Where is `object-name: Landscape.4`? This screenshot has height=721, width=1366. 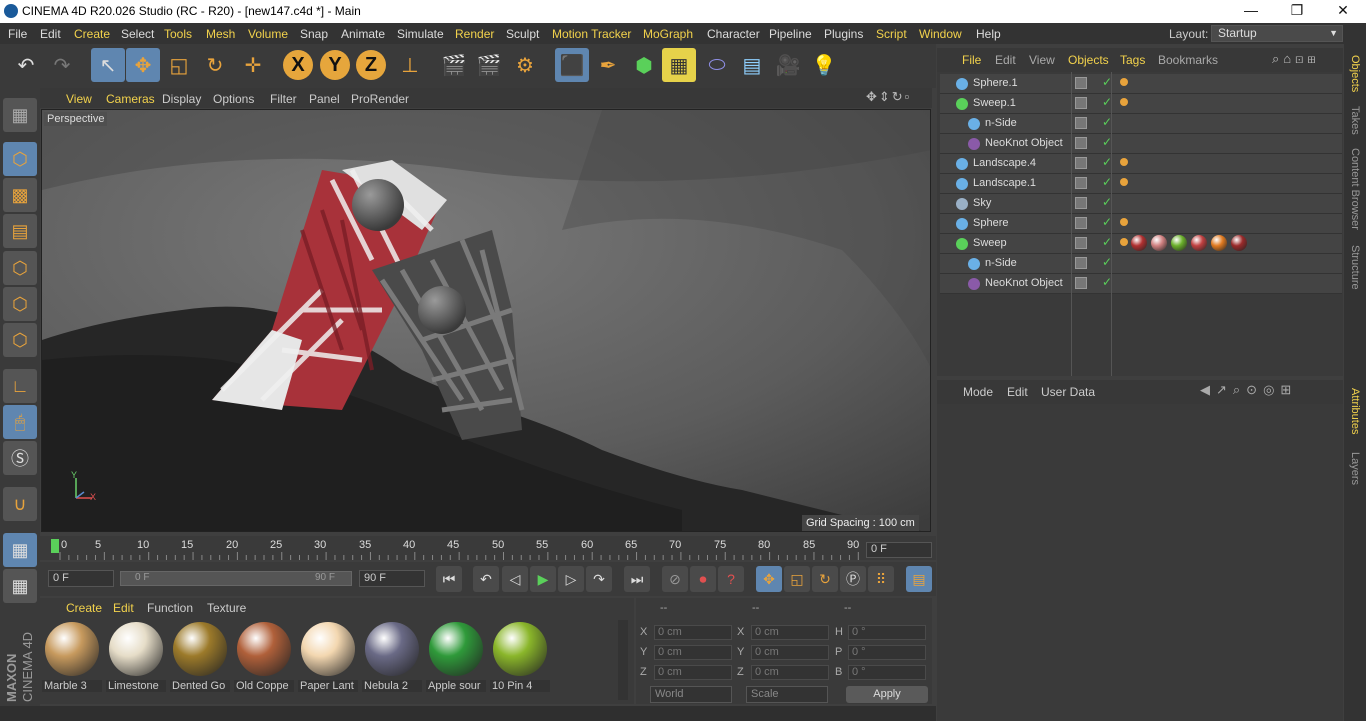
object-name: Landscape.4 is located at coordinates (1004, 163).